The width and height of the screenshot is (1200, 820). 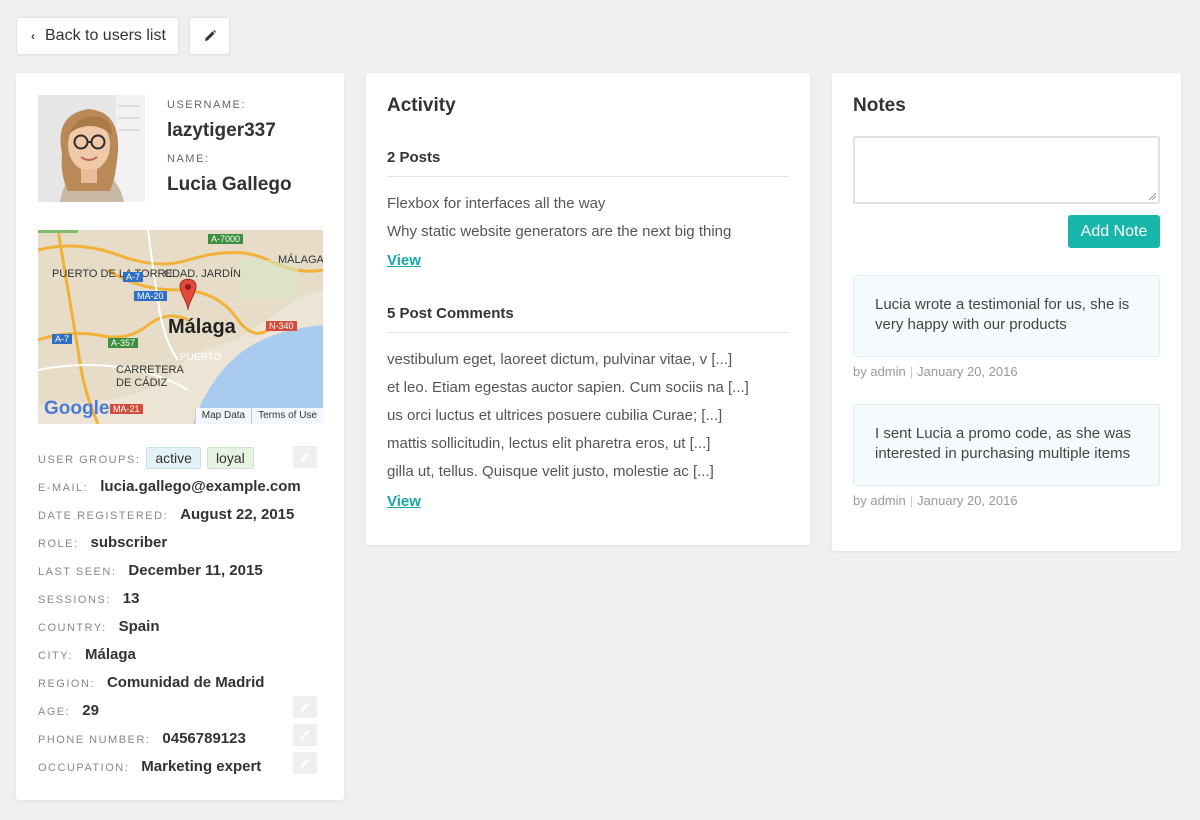 What do you see at coordinates (1006, 170) in the screenshot?
I see `note-textarea` at bounding box center [1006, 170].